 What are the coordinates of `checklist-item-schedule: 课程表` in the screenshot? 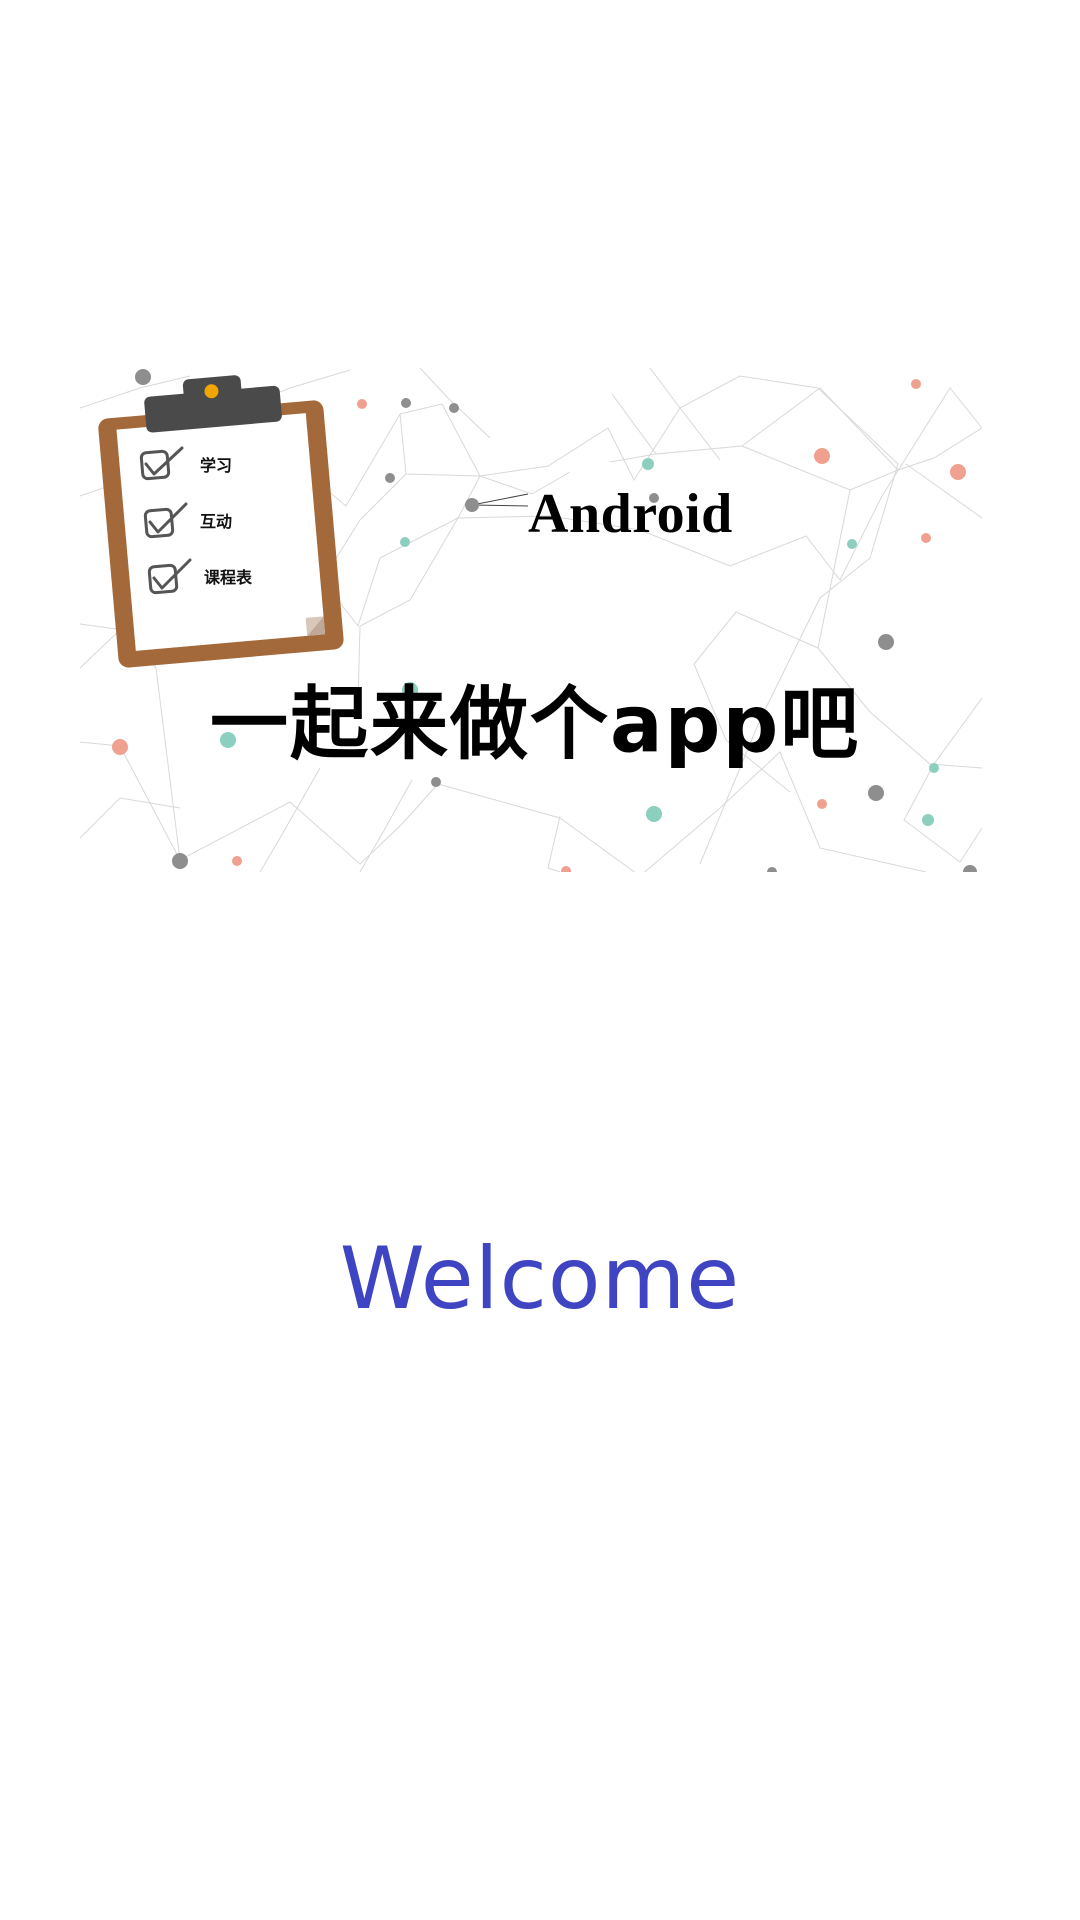 It's located at (228, 577).